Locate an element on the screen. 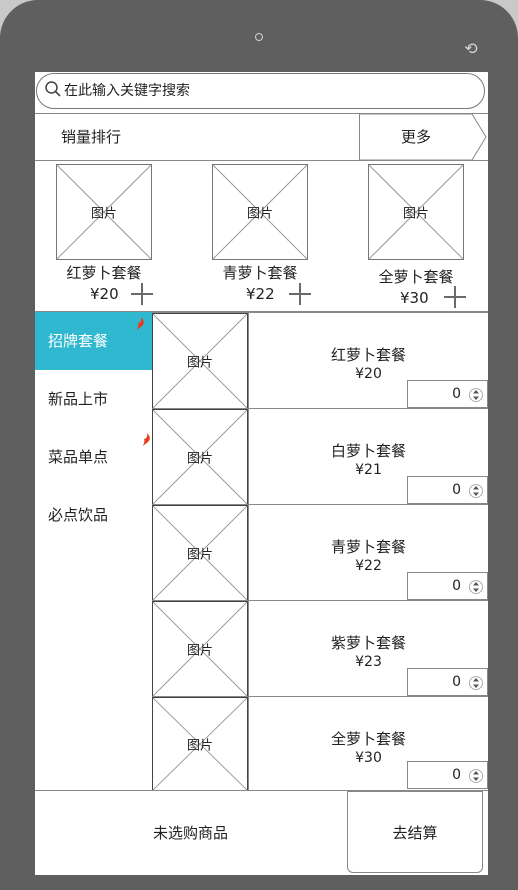 The height and width of the screenshot is (890, 518). camera-dot is located at coordinates (259, 37).